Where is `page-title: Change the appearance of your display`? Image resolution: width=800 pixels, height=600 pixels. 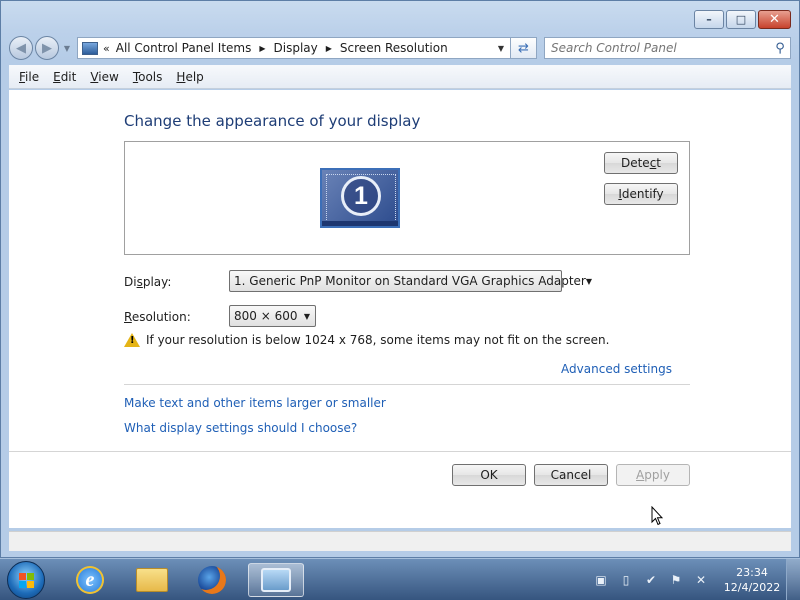
page-title: Change the appearance of your display is located at coordinates (272, 121).